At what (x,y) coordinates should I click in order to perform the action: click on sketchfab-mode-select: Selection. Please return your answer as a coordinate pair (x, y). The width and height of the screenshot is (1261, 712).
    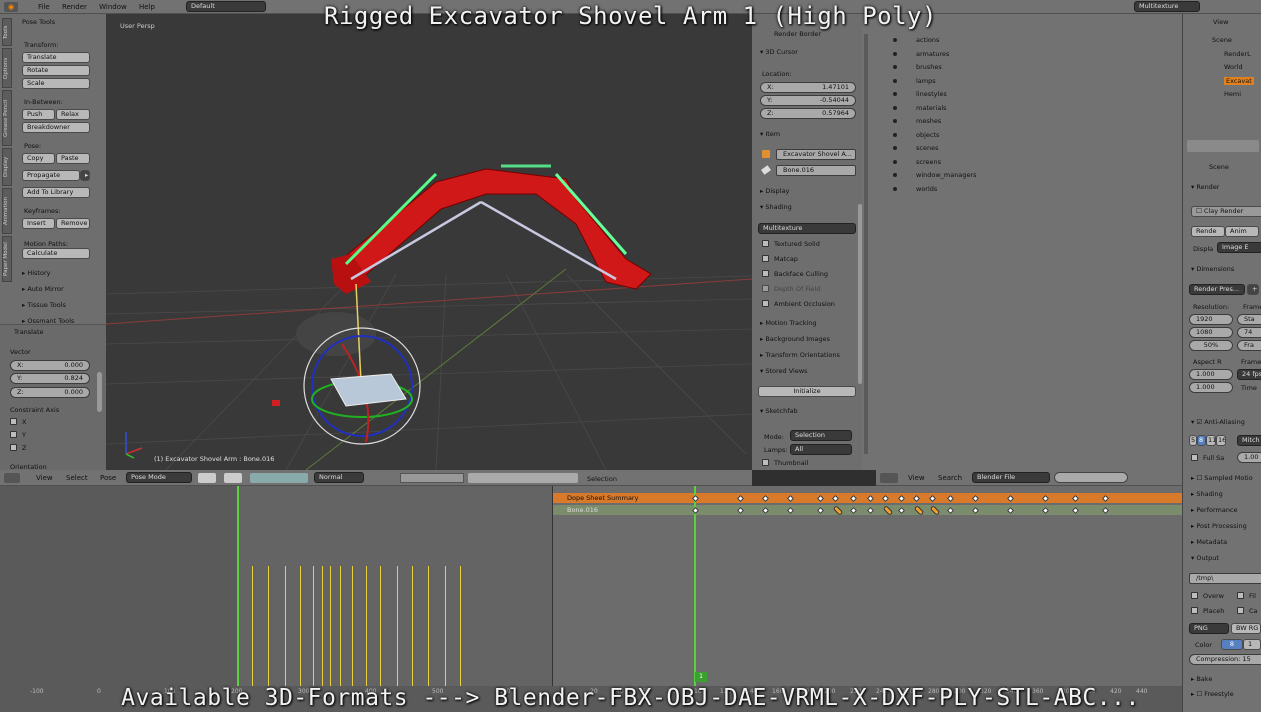
    Looking at the image, I should click on (821, 435).